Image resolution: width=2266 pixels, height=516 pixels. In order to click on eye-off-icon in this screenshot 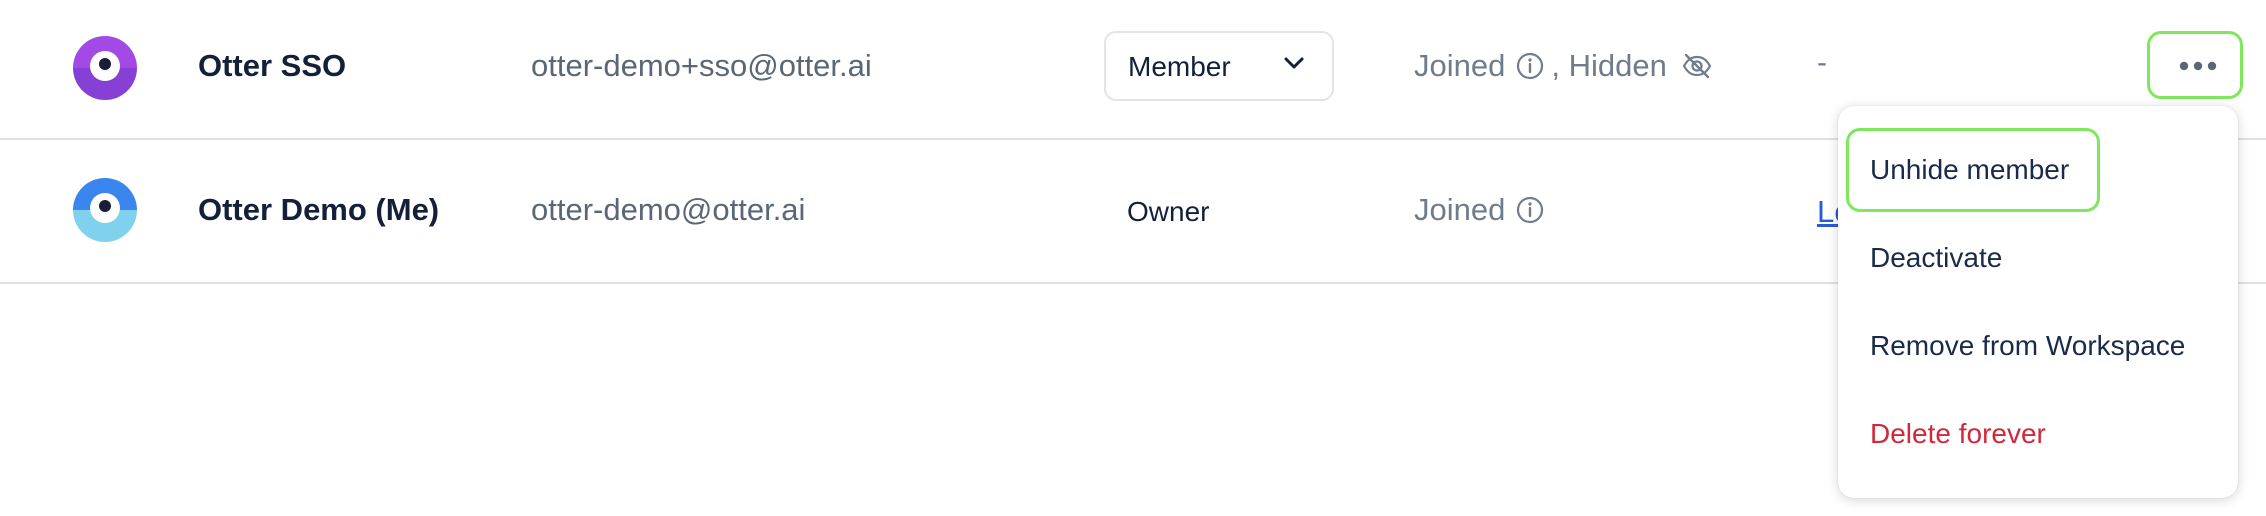, I will do `click(1697, 66)`.